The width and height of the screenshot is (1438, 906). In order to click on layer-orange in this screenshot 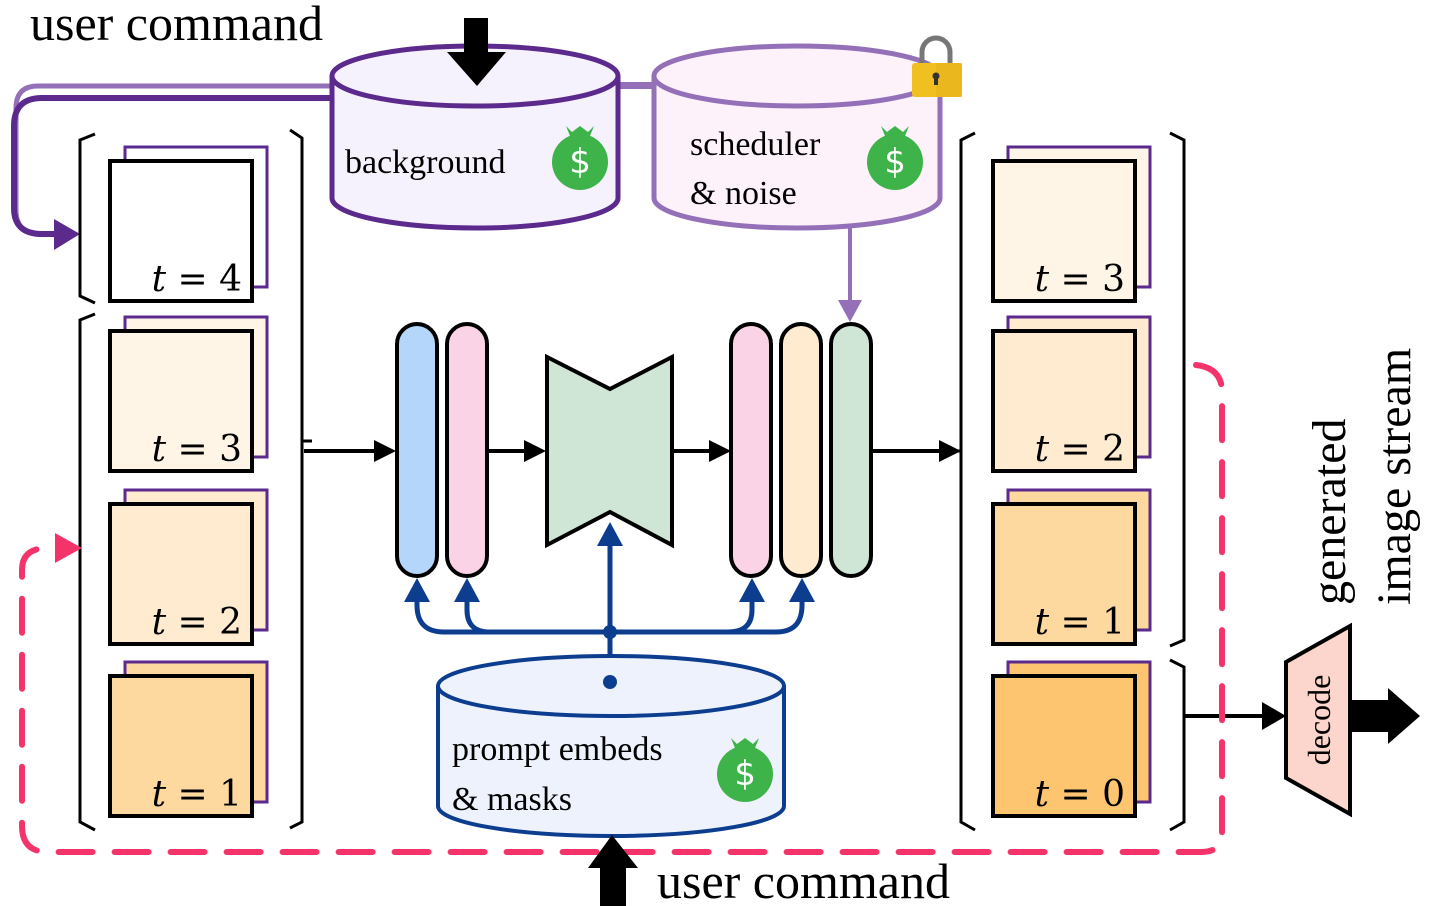, I will do `click(801, 450)`.